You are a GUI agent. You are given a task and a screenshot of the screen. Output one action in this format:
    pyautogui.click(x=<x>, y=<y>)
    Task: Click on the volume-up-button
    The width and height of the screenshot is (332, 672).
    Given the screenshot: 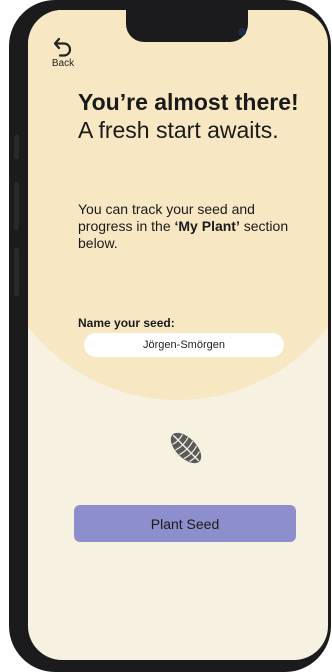 What is the action you would take?
    pyautogui.click(x=16, y=206)
    